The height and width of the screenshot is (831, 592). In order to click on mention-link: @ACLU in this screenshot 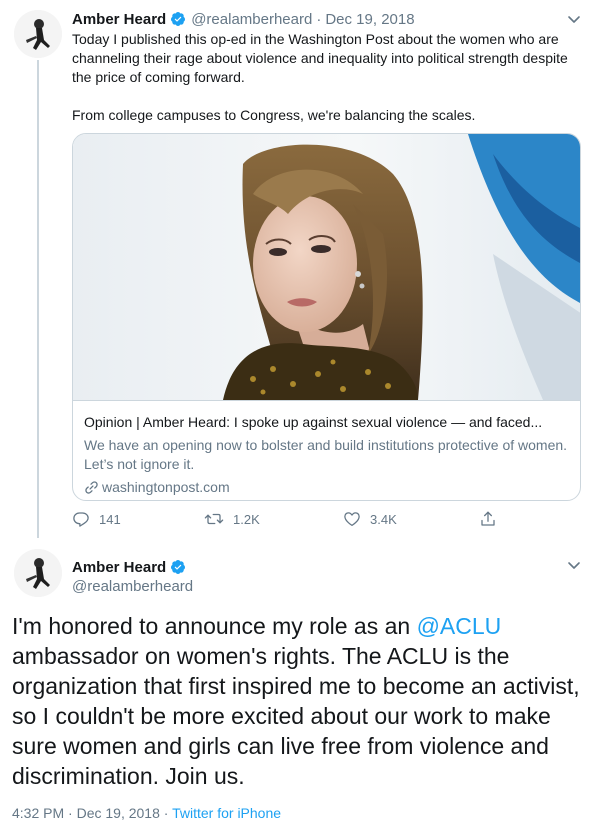, I will do `click(459, 626)`.